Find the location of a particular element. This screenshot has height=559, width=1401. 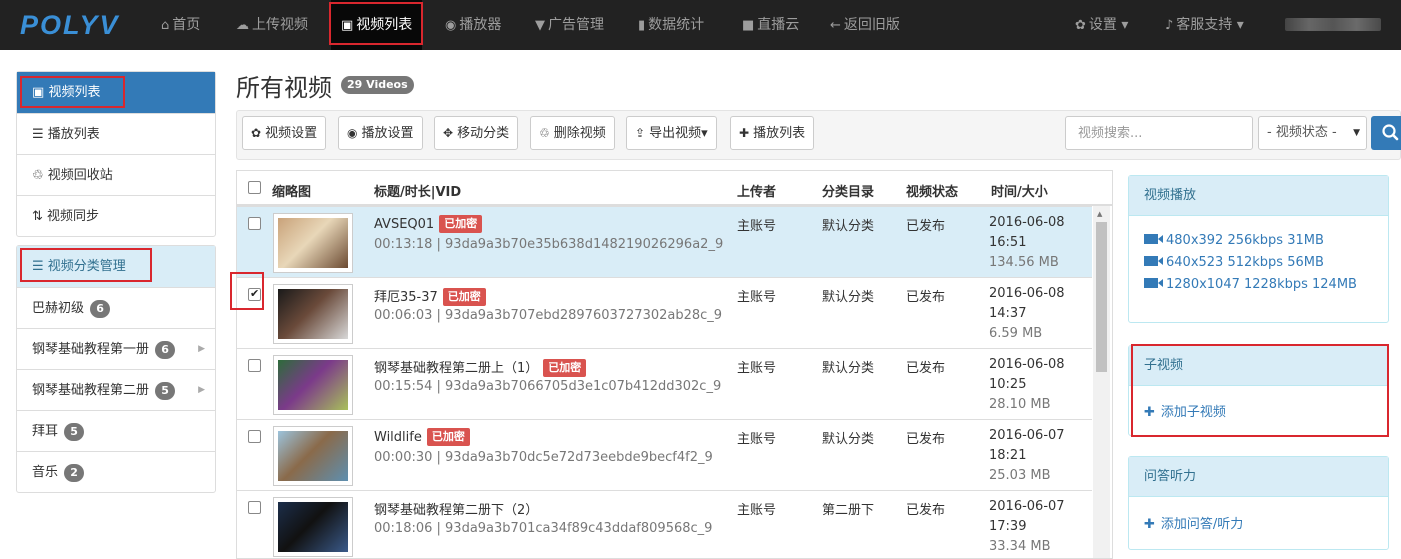

column-header: 分类目录 is located at coordinates (848, 190).